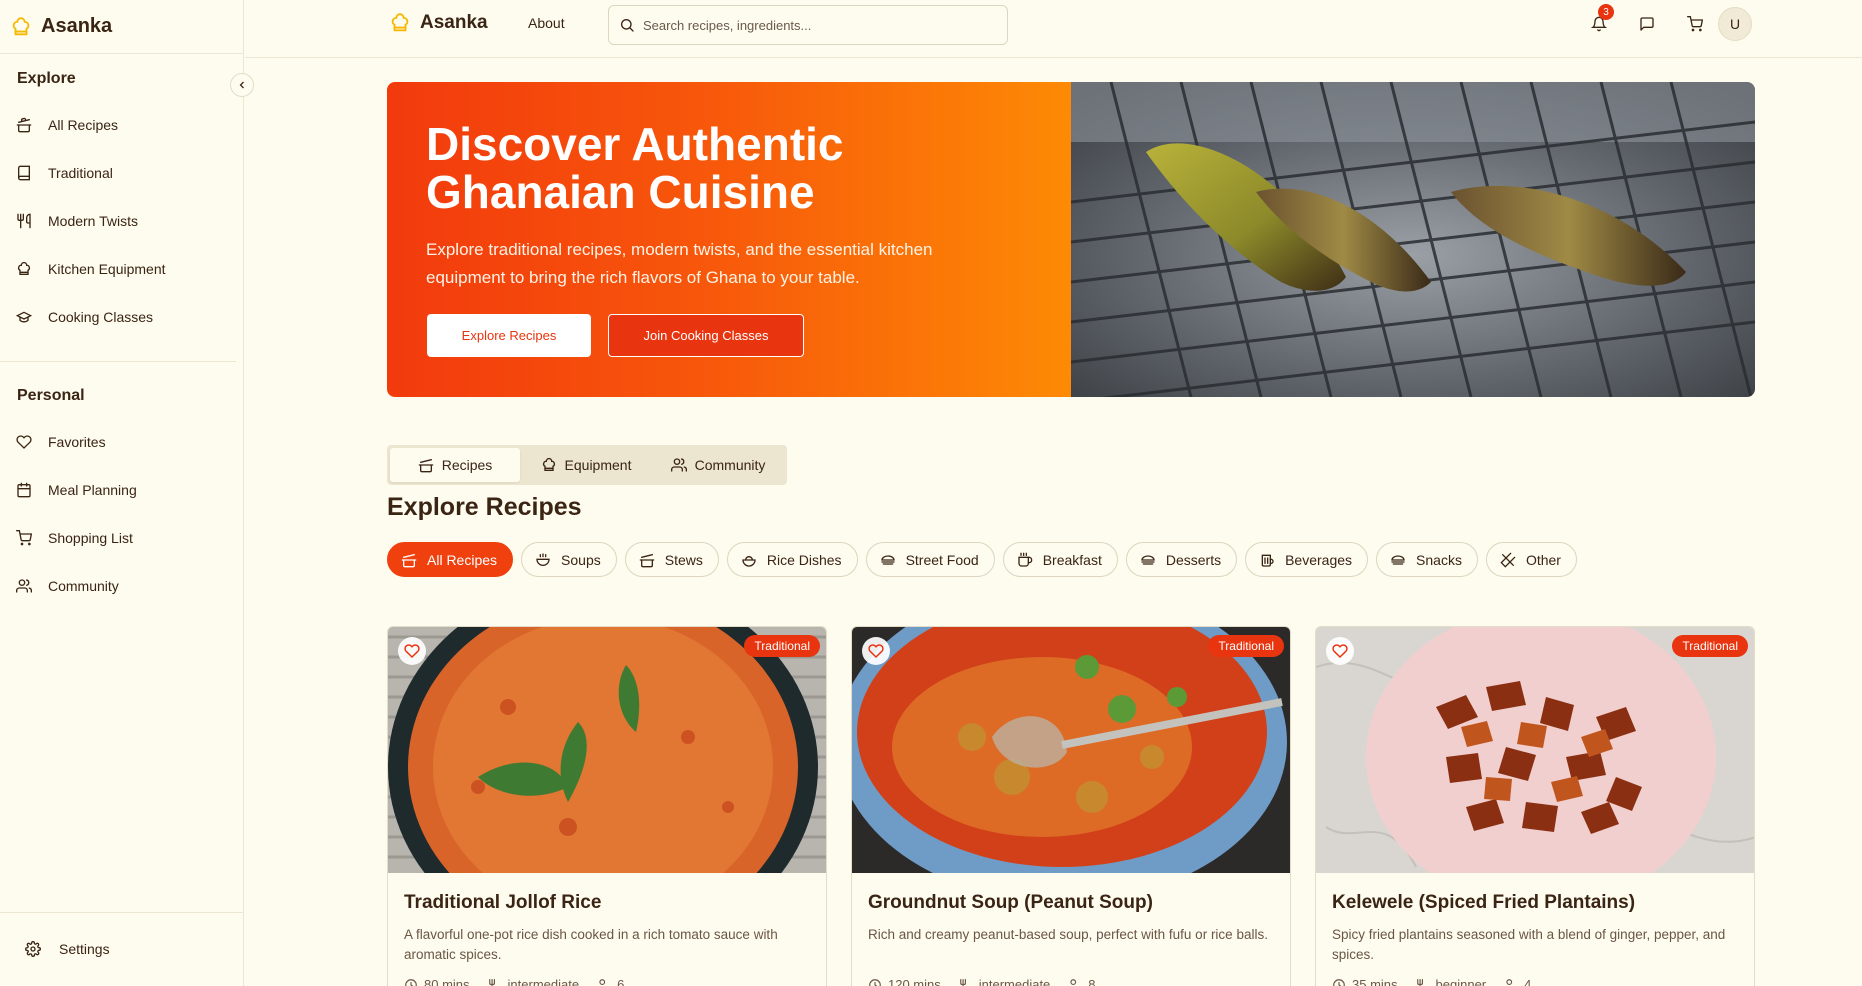 The image size is (1862, 986). Describe the element at coordinates (1010, 903) in the screenshot. I see `recipe-title: Groundnut Soup (Peanut Soup)` at that location.